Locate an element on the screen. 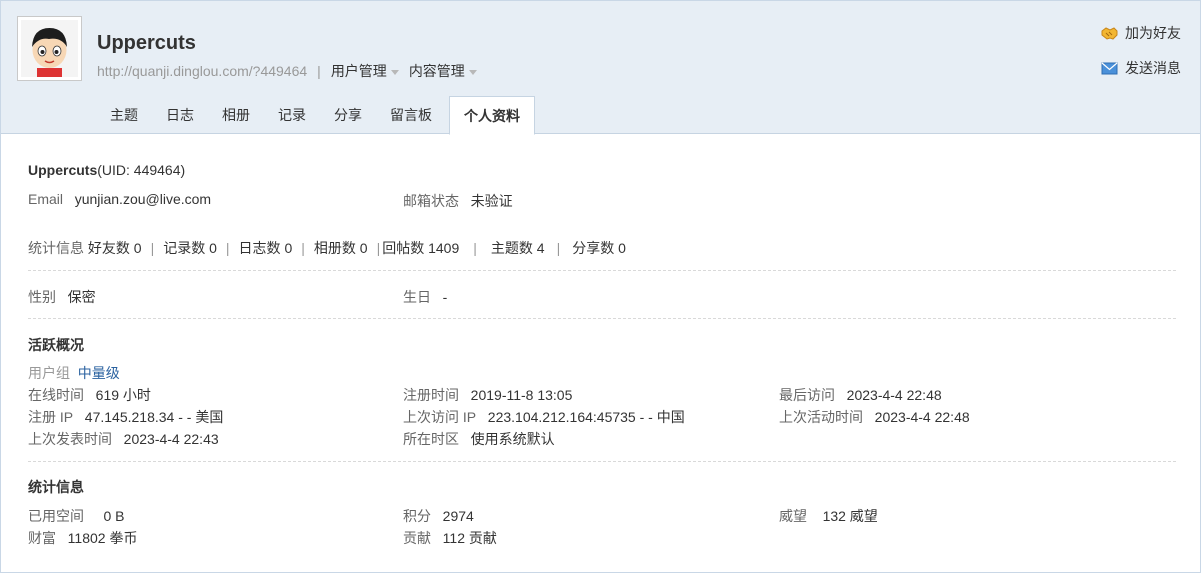 Image resolution: width=1201 pixels, height=573 pixels. prestige-row: 威望 132 威望 is located at coordinates (828, 516).